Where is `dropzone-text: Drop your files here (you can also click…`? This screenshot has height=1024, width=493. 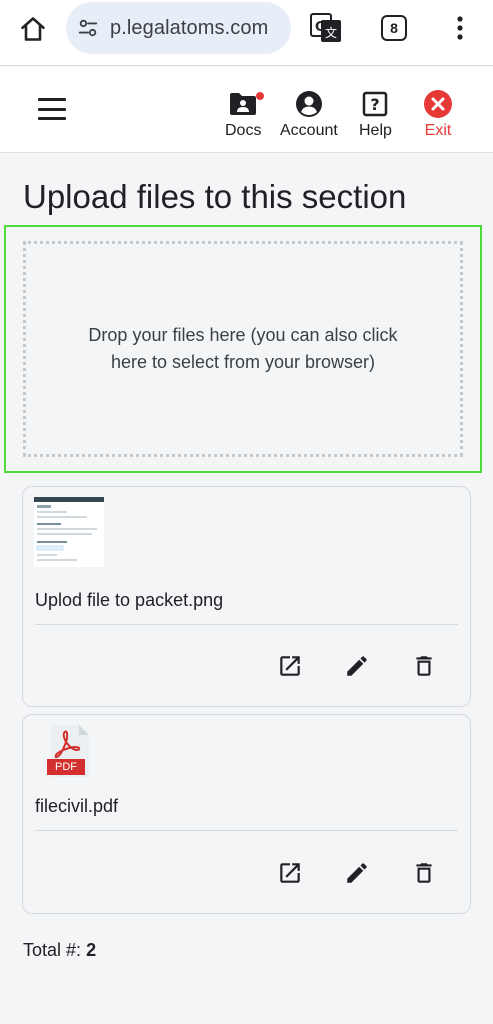
dropzone-text: Drop your files here (you can also click… is located at coordinates (243, 348).